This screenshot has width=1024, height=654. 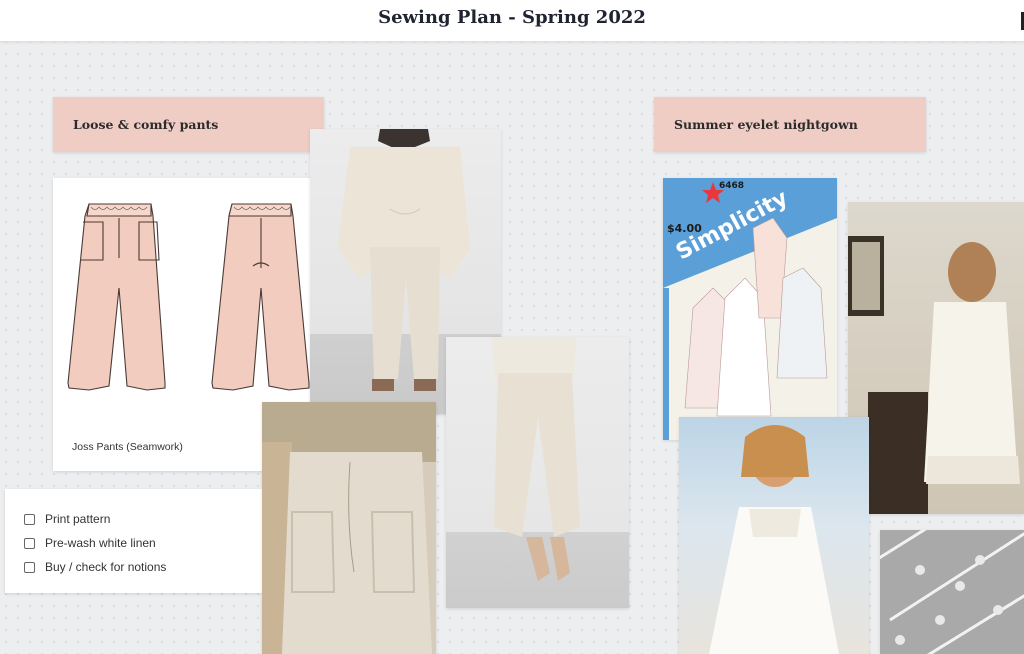 What do you see at coordinates (146, 124) in the screenshot?
I see `pants-section-label-text: Loose & comfy pants` at bounding box center [146, 124].